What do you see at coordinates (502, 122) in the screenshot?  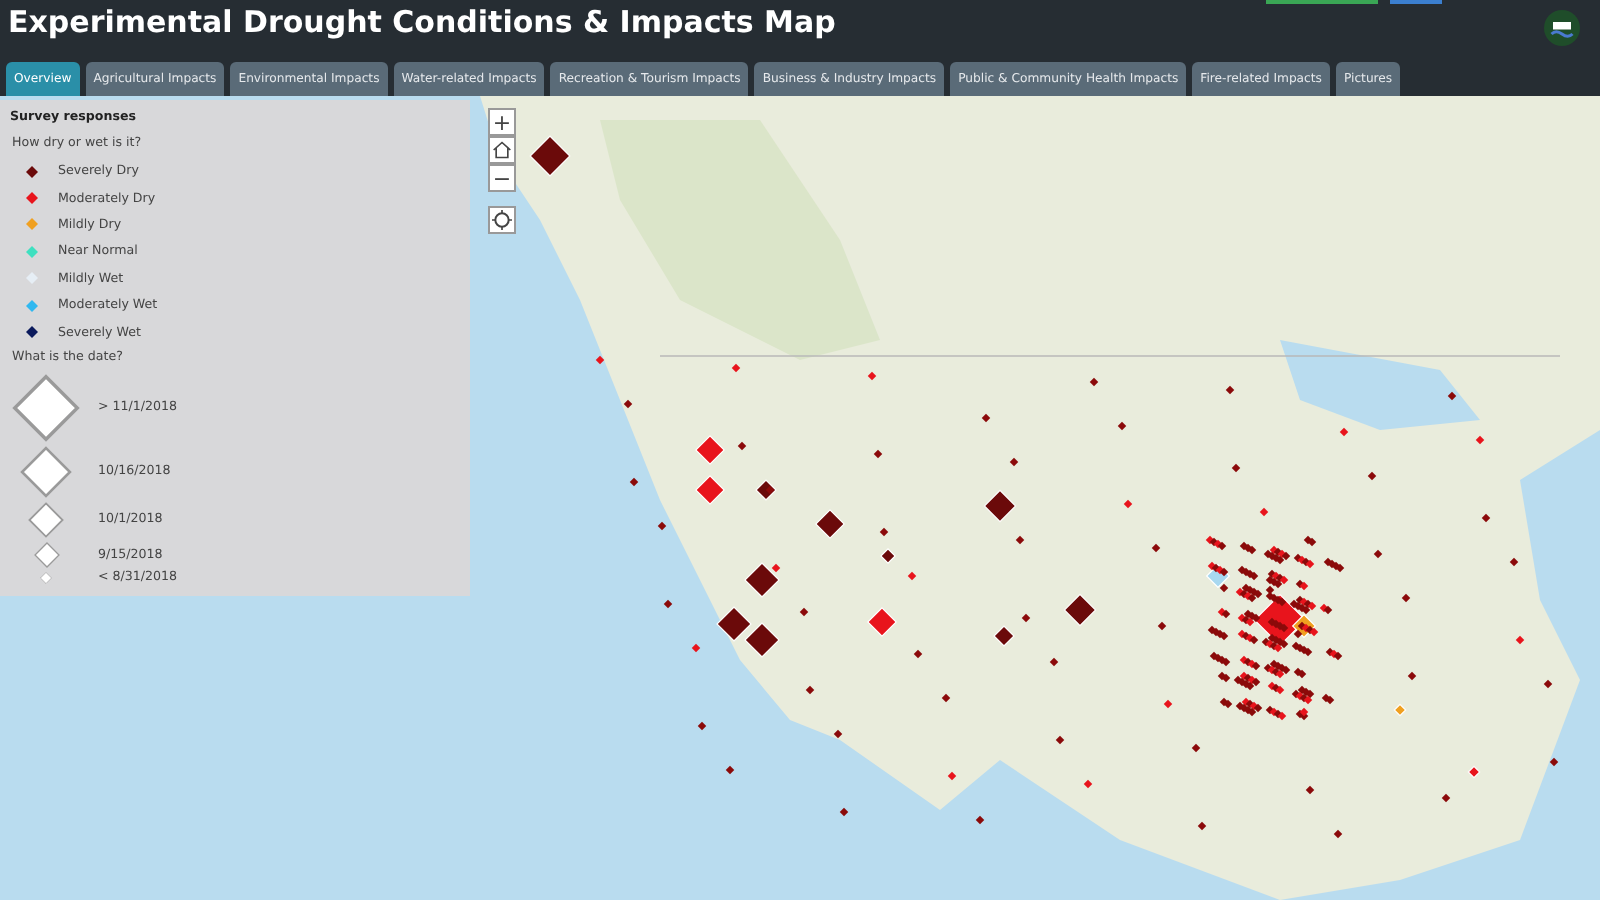 I see `zoom-in-button: +` at bounding box center [502, 122].